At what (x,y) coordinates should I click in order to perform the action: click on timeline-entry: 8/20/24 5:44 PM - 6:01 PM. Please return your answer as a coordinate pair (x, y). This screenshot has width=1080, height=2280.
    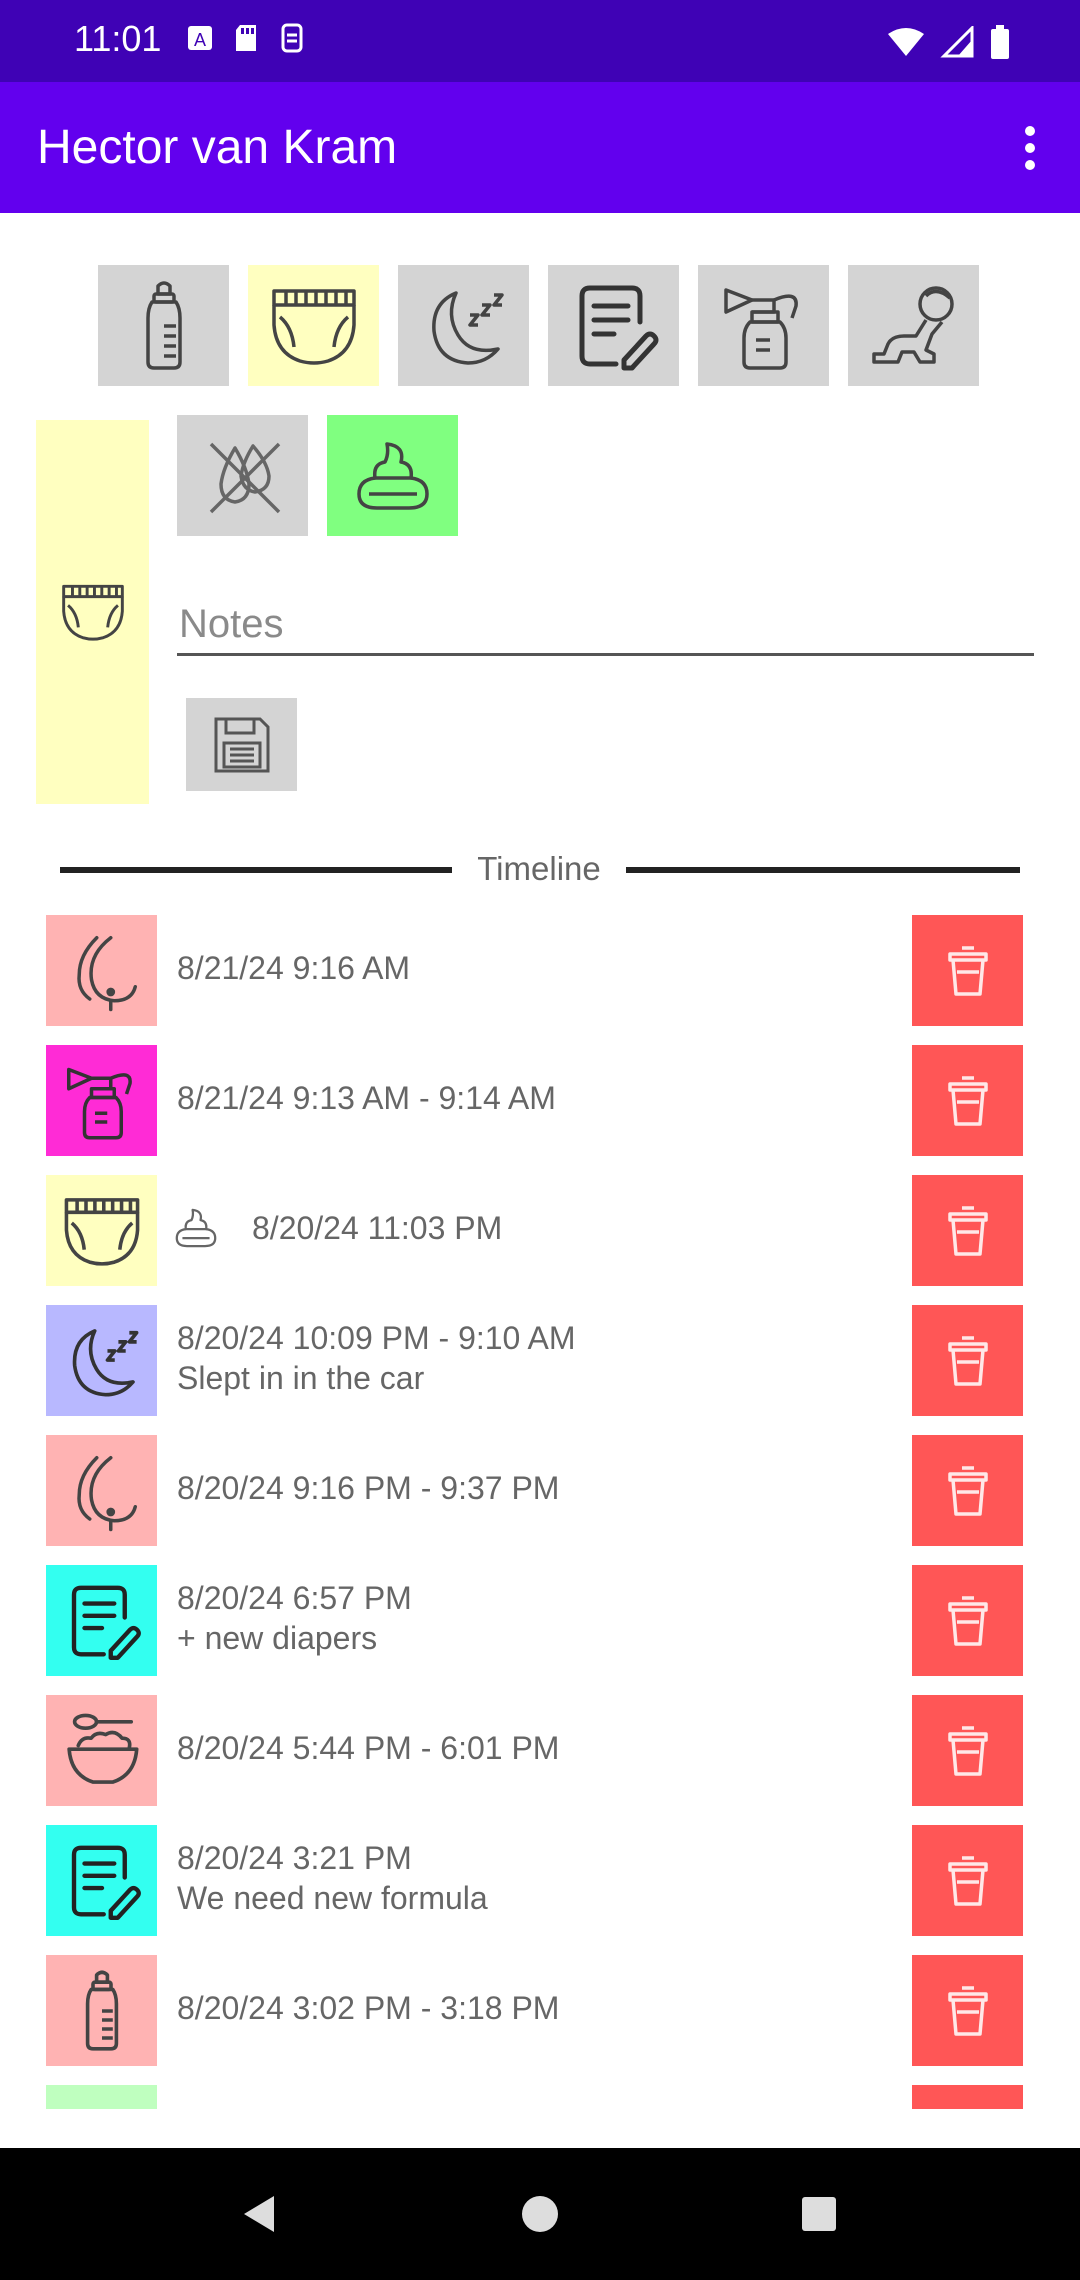
    Looking at the image, I should click on (540, 1754).